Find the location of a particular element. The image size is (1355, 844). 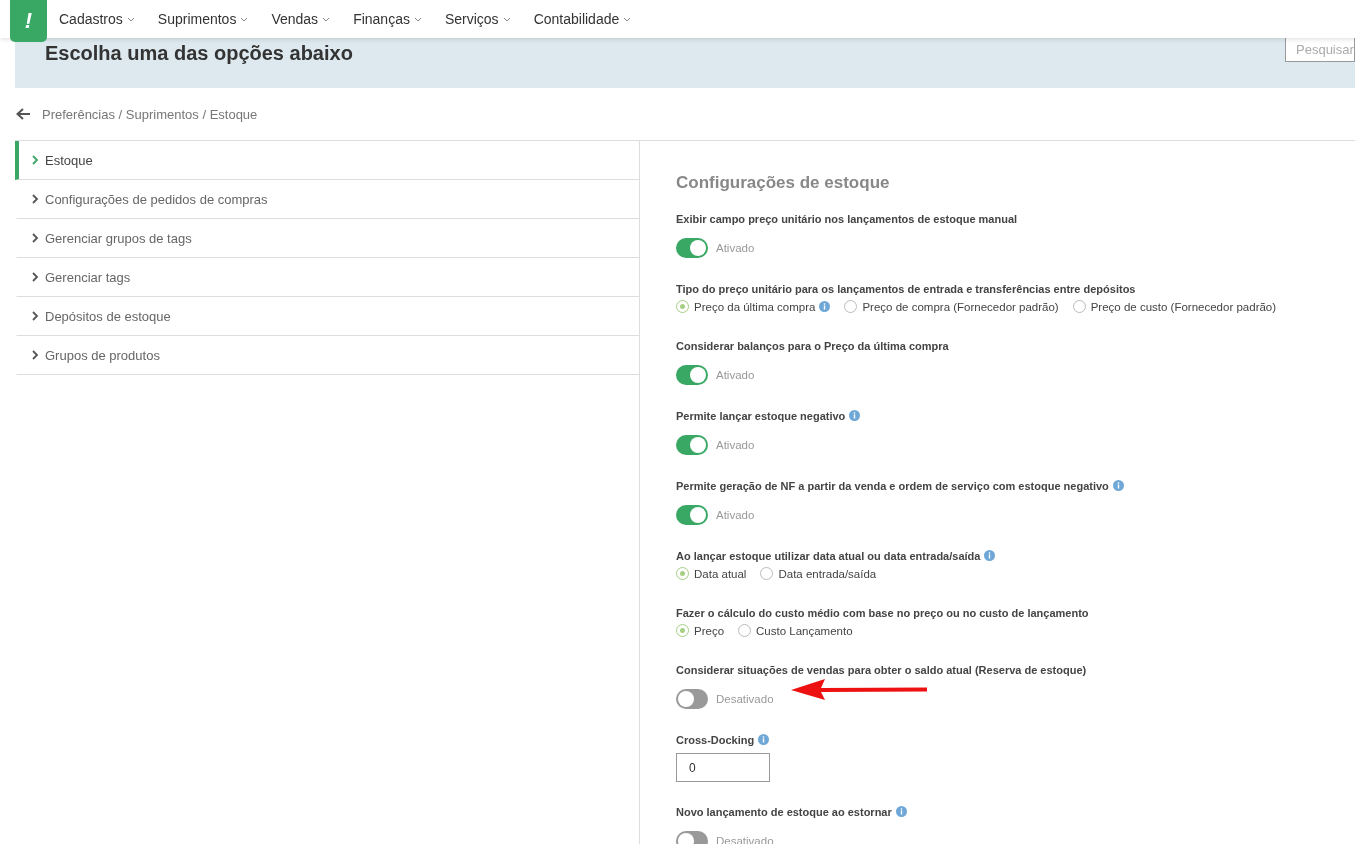

setting-label: Permite lançar estoque negativo is located at coordinates (761, 416).